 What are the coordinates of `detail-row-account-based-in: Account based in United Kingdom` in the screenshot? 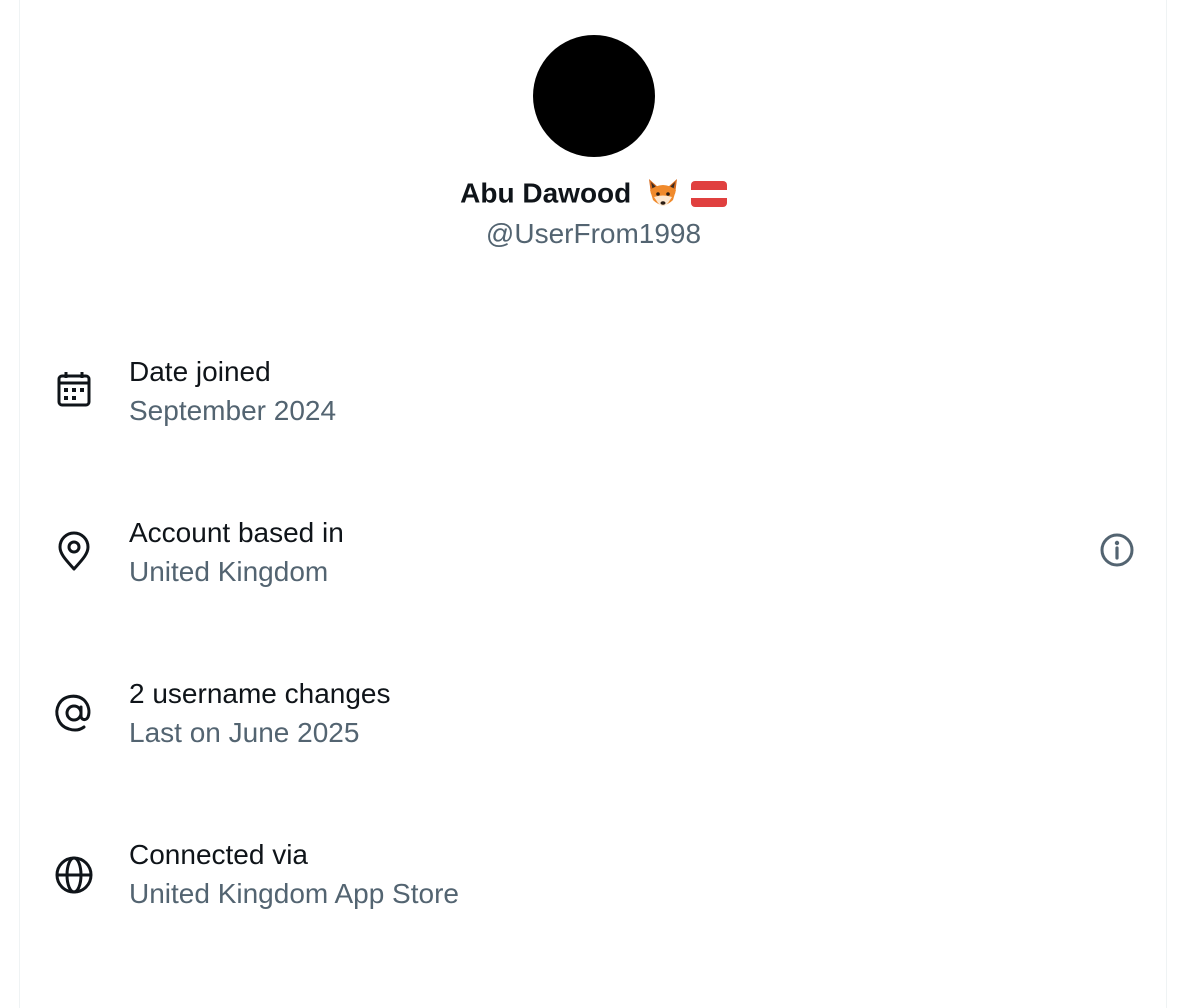 It's located at (593, 558).